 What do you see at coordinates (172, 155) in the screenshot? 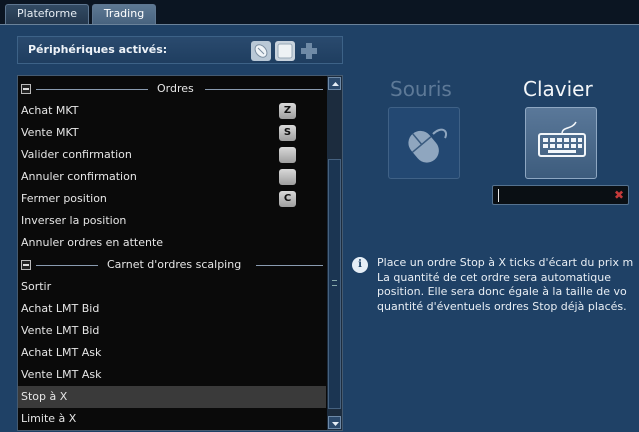
I see `list-item: Valider confirmation` at bounding box center [172, 155].